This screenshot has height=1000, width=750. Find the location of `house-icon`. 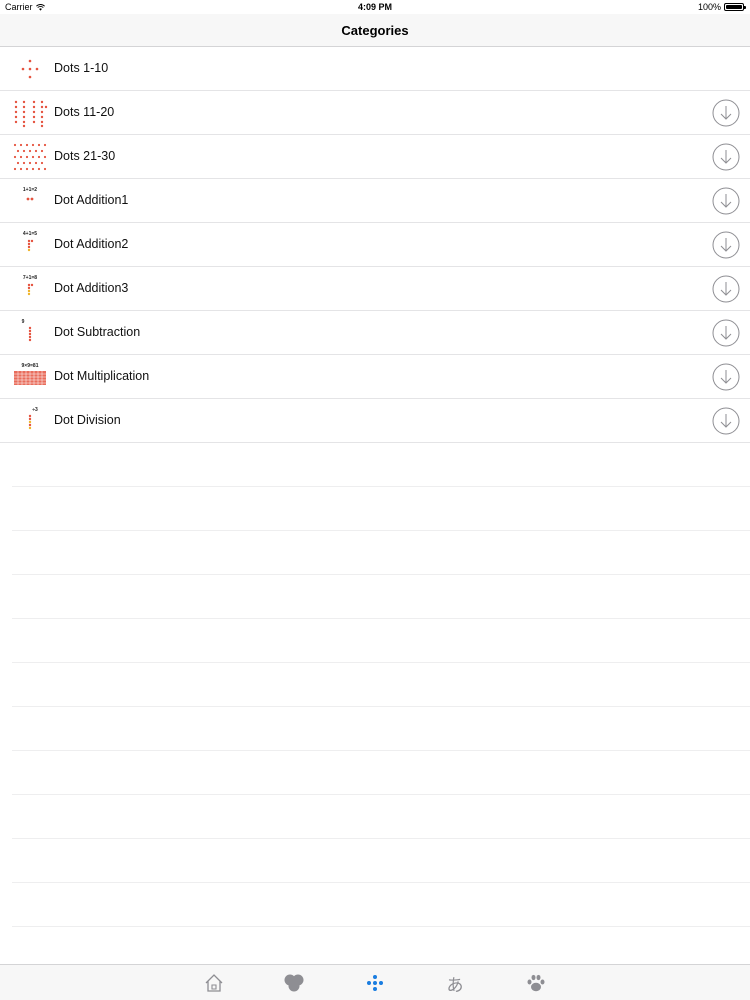

house-icon is located at coordinates (214, 983).